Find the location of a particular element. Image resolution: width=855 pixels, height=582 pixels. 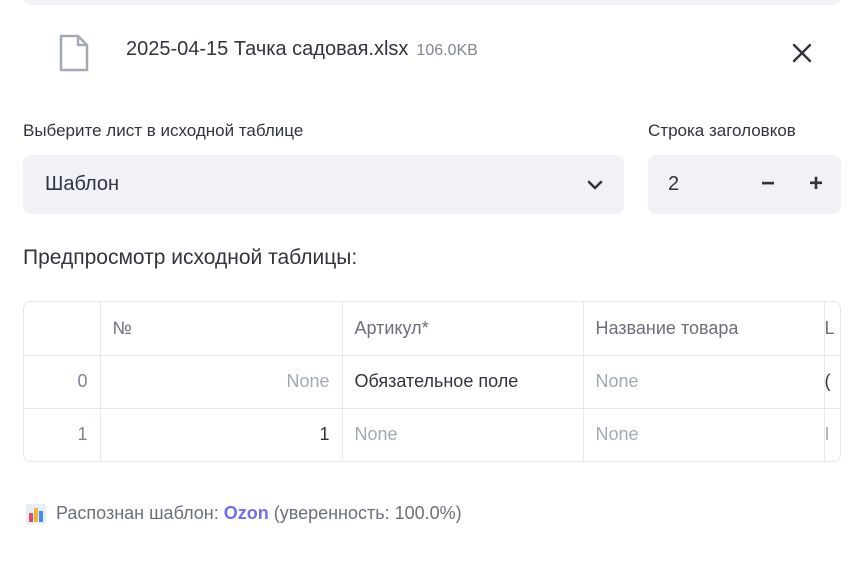

file-name-text: 2025-04-15 Тачка садовая.xlsx is located at coordinates (267, 49).